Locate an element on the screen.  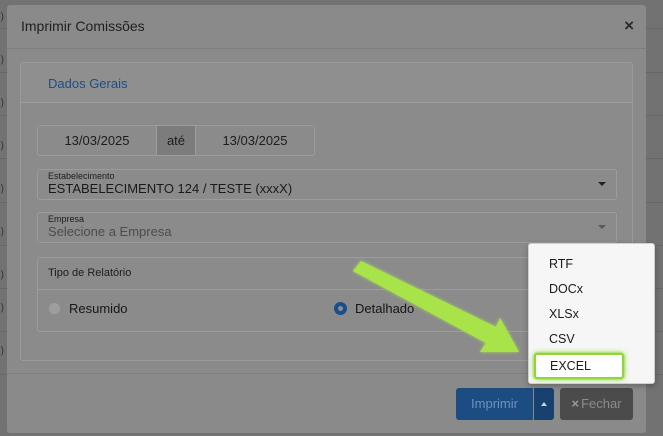
close-button: × Fechar is located at coordinates (596, 404).